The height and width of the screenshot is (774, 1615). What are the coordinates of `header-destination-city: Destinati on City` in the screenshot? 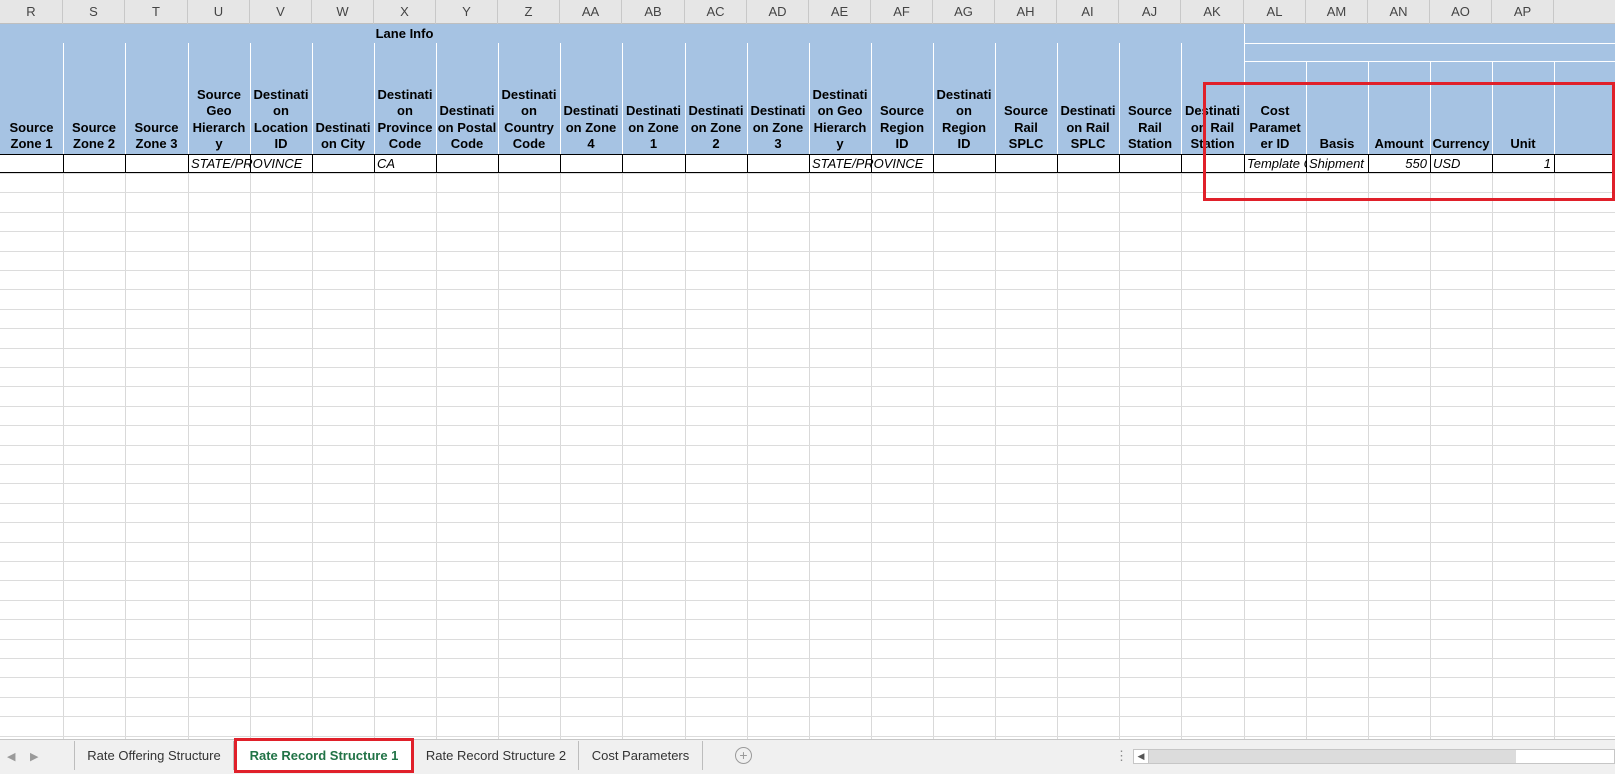 It's located at (343, 98).